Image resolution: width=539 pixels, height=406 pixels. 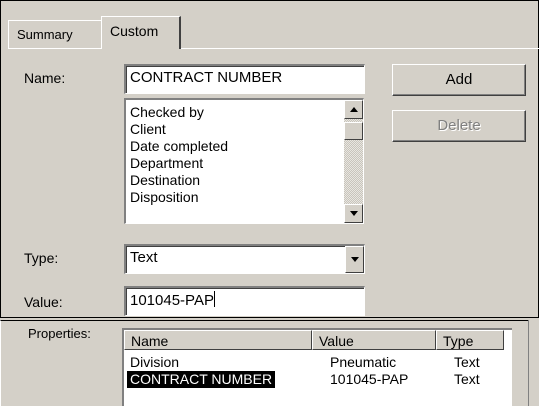 What do you see at coordinates (134, 31) in the screenshot?
I see `tab-custom-label: Custom` at bounding box center [134, 31].